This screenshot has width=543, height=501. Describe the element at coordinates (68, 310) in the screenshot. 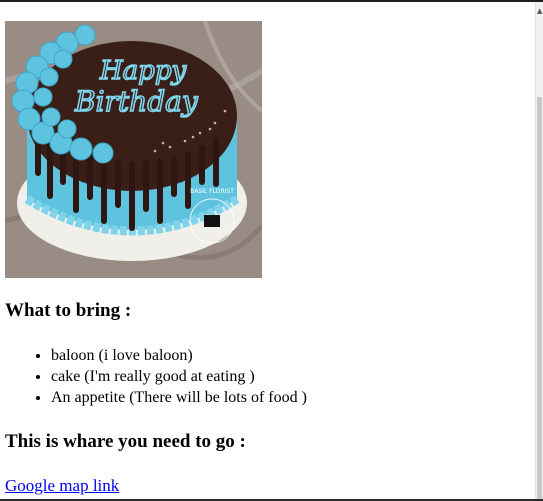

I see `what-to-bring-heading: What to bring :` at that location.